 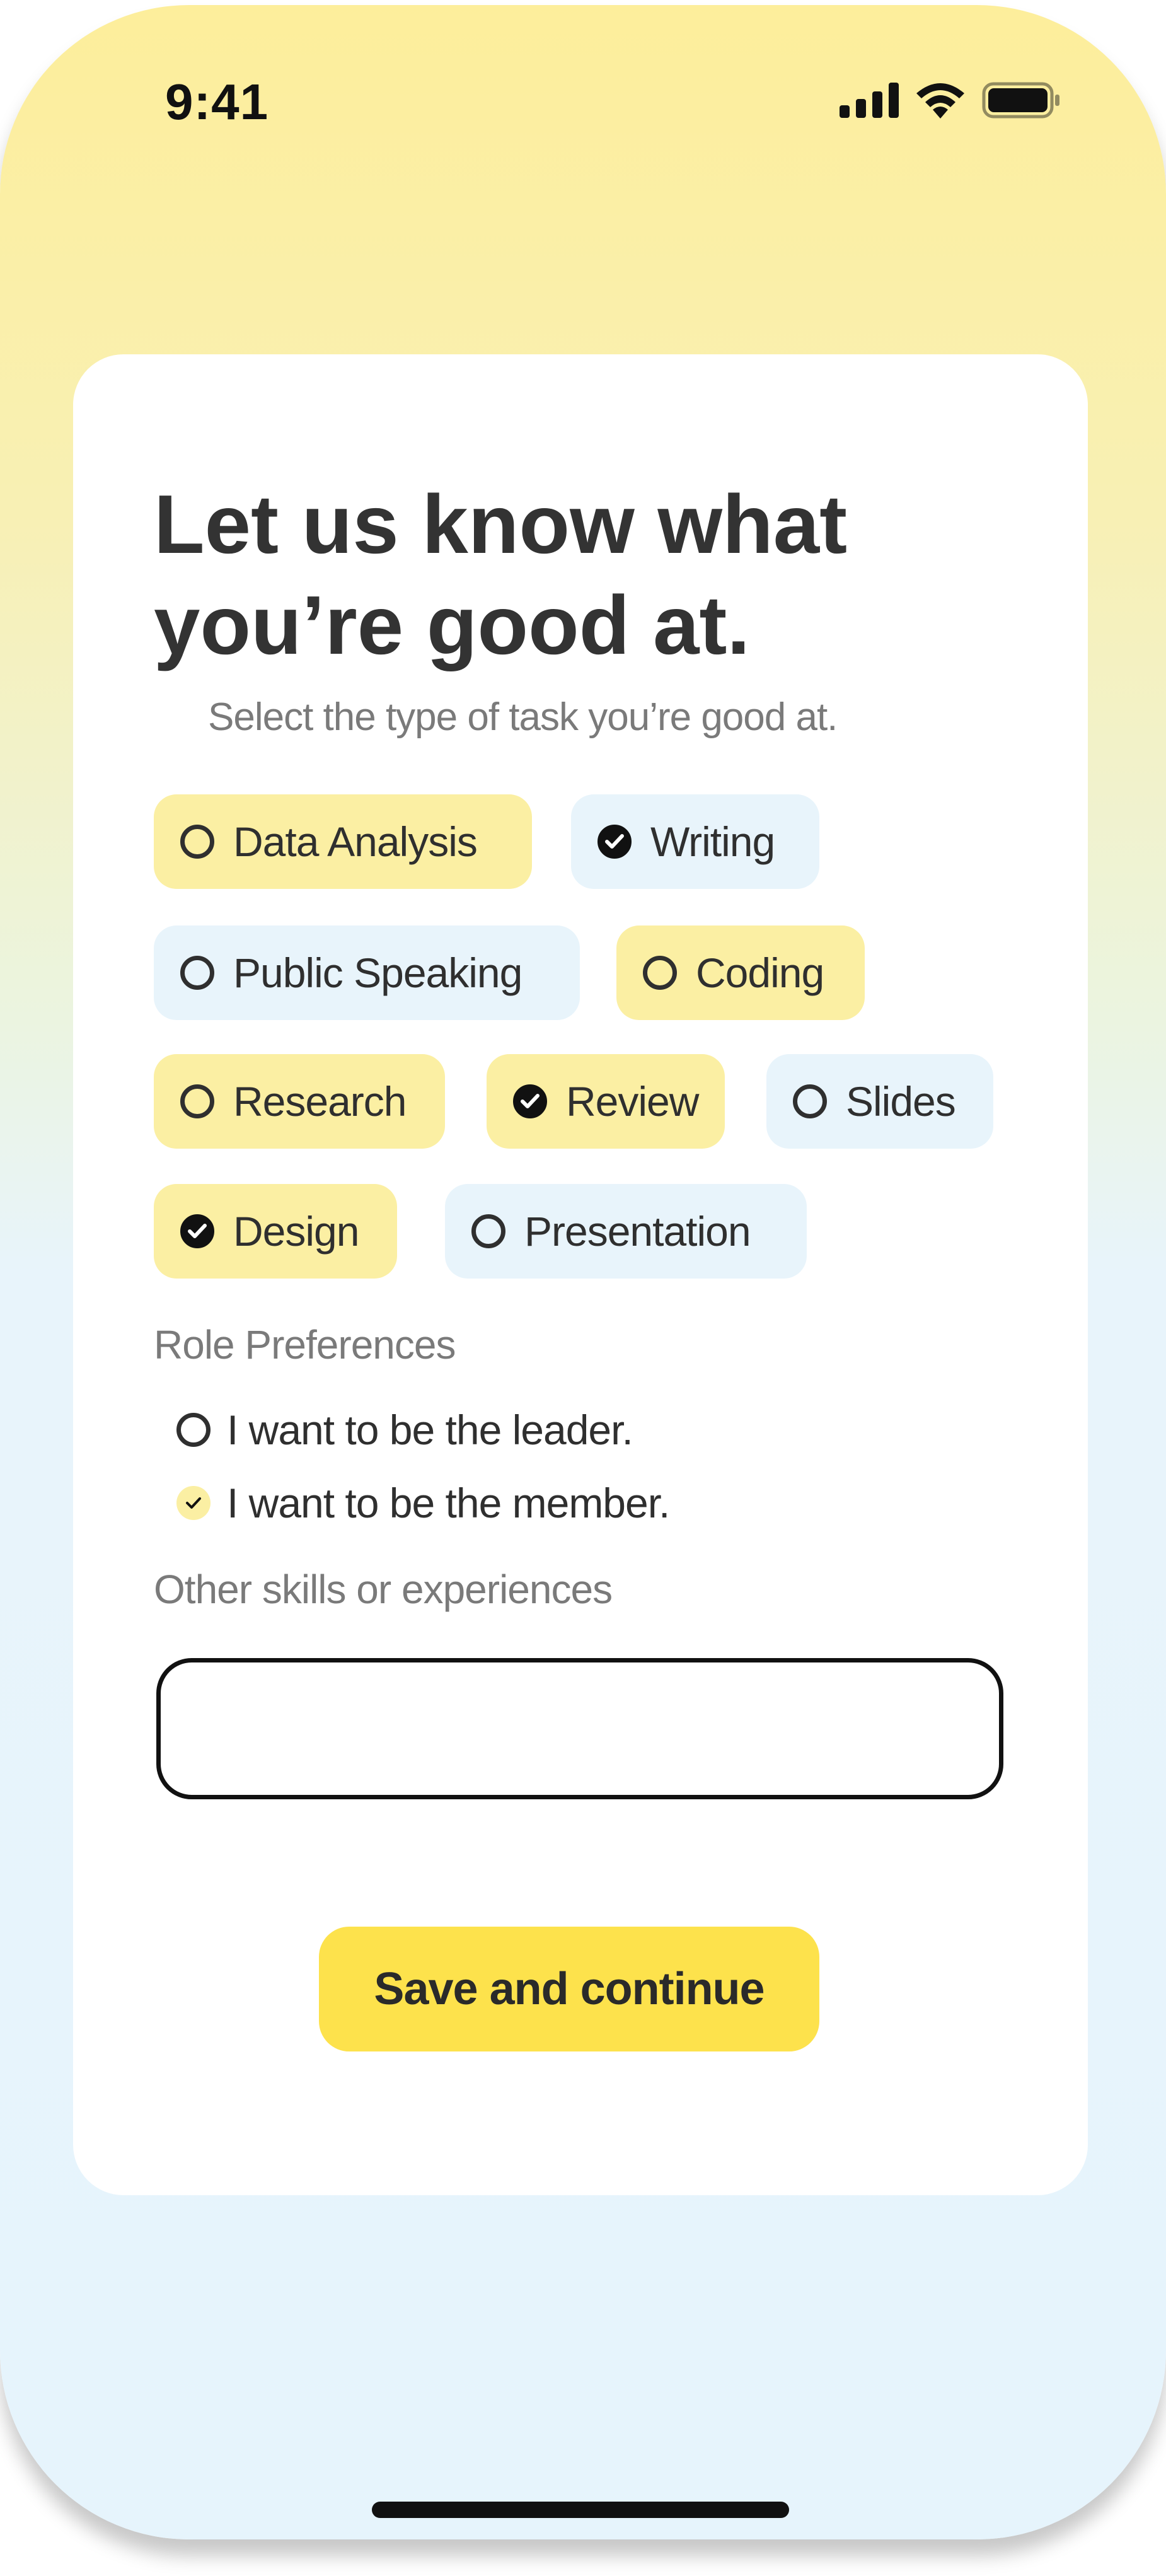 I want to click on task-chip-label: Writing, so click(x=713, y=841).